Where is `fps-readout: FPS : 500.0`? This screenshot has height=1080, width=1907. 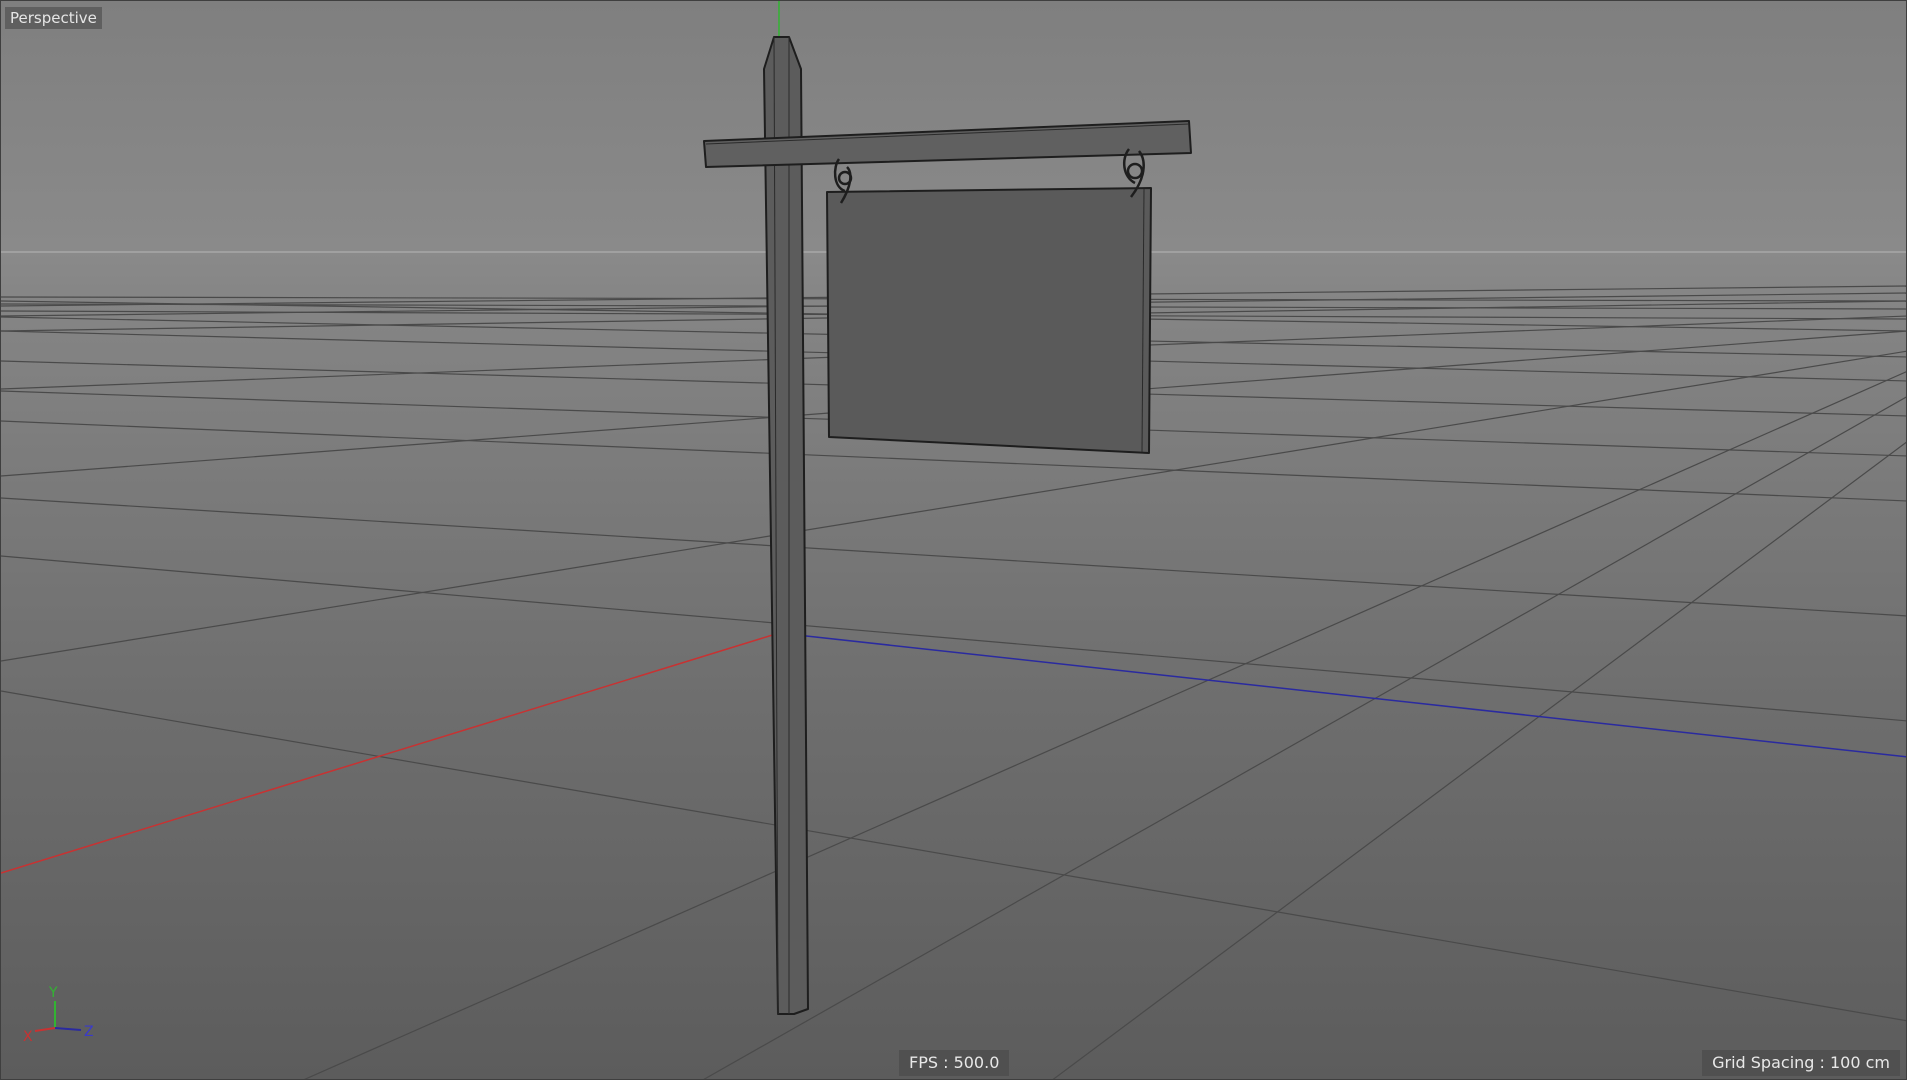 fps-readout: FPS : 500.0 is located at coordinates (954, 1063).